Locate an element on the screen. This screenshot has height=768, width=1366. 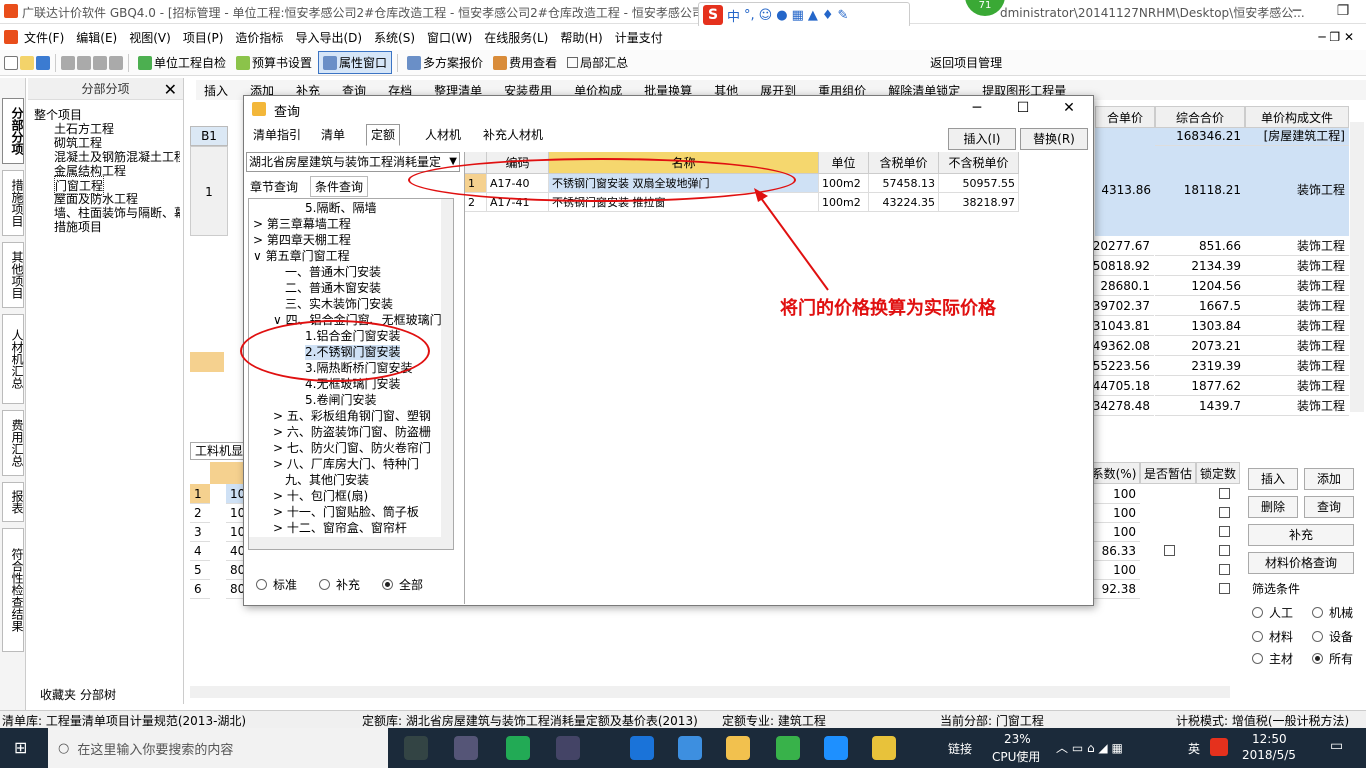
filter-equipment-radio: 设备 is located at coordinates (1332, 636).